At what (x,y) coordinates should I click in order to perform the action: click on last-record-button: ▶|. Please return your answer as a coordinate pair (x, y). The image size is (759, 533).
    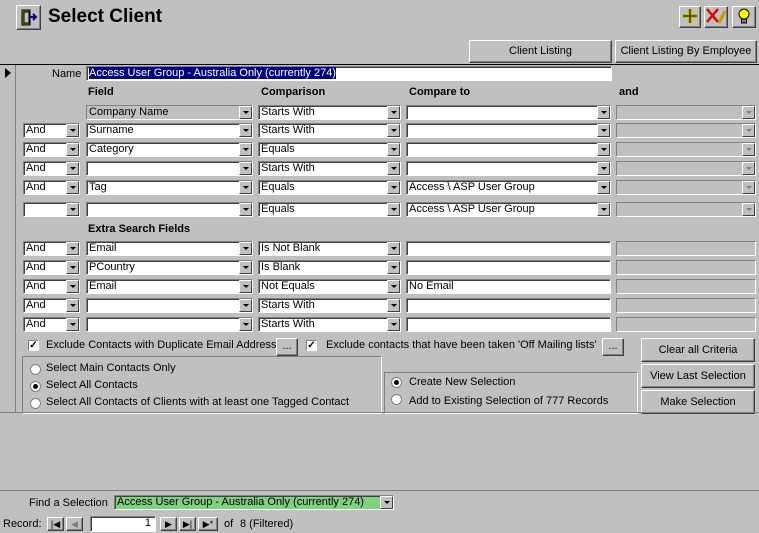
    Looking at the image, I should click on (187, 524).